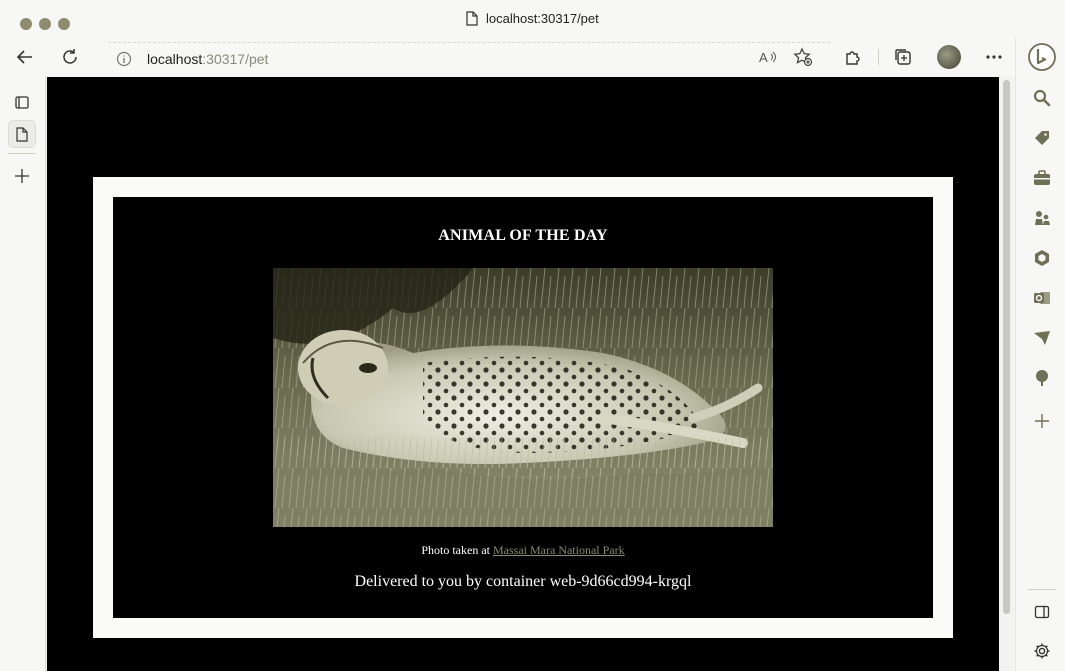 This screenshot has height=671, width=1065. Describe the element at coordinates (64, 24) in the screenshot. I see `maximize-window-button` at that location.